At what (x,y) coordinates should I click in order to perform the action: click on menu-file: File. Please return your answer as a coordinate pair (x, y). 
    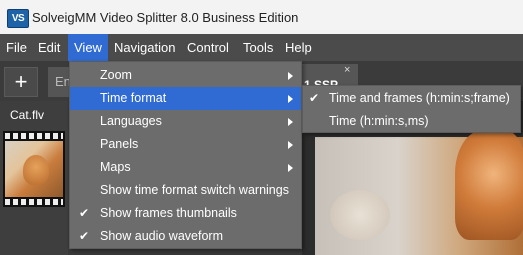
    Looking at the image, I should click on (16, 47).